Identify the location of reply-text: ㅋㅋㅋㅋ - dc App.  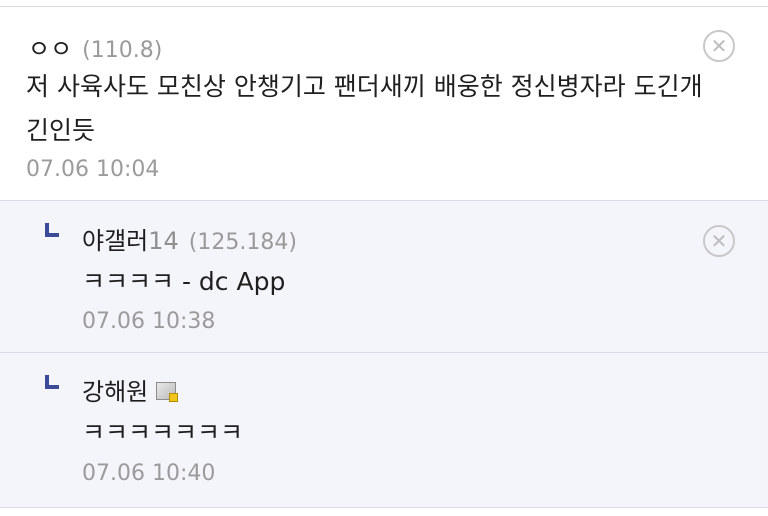
(184, 281).